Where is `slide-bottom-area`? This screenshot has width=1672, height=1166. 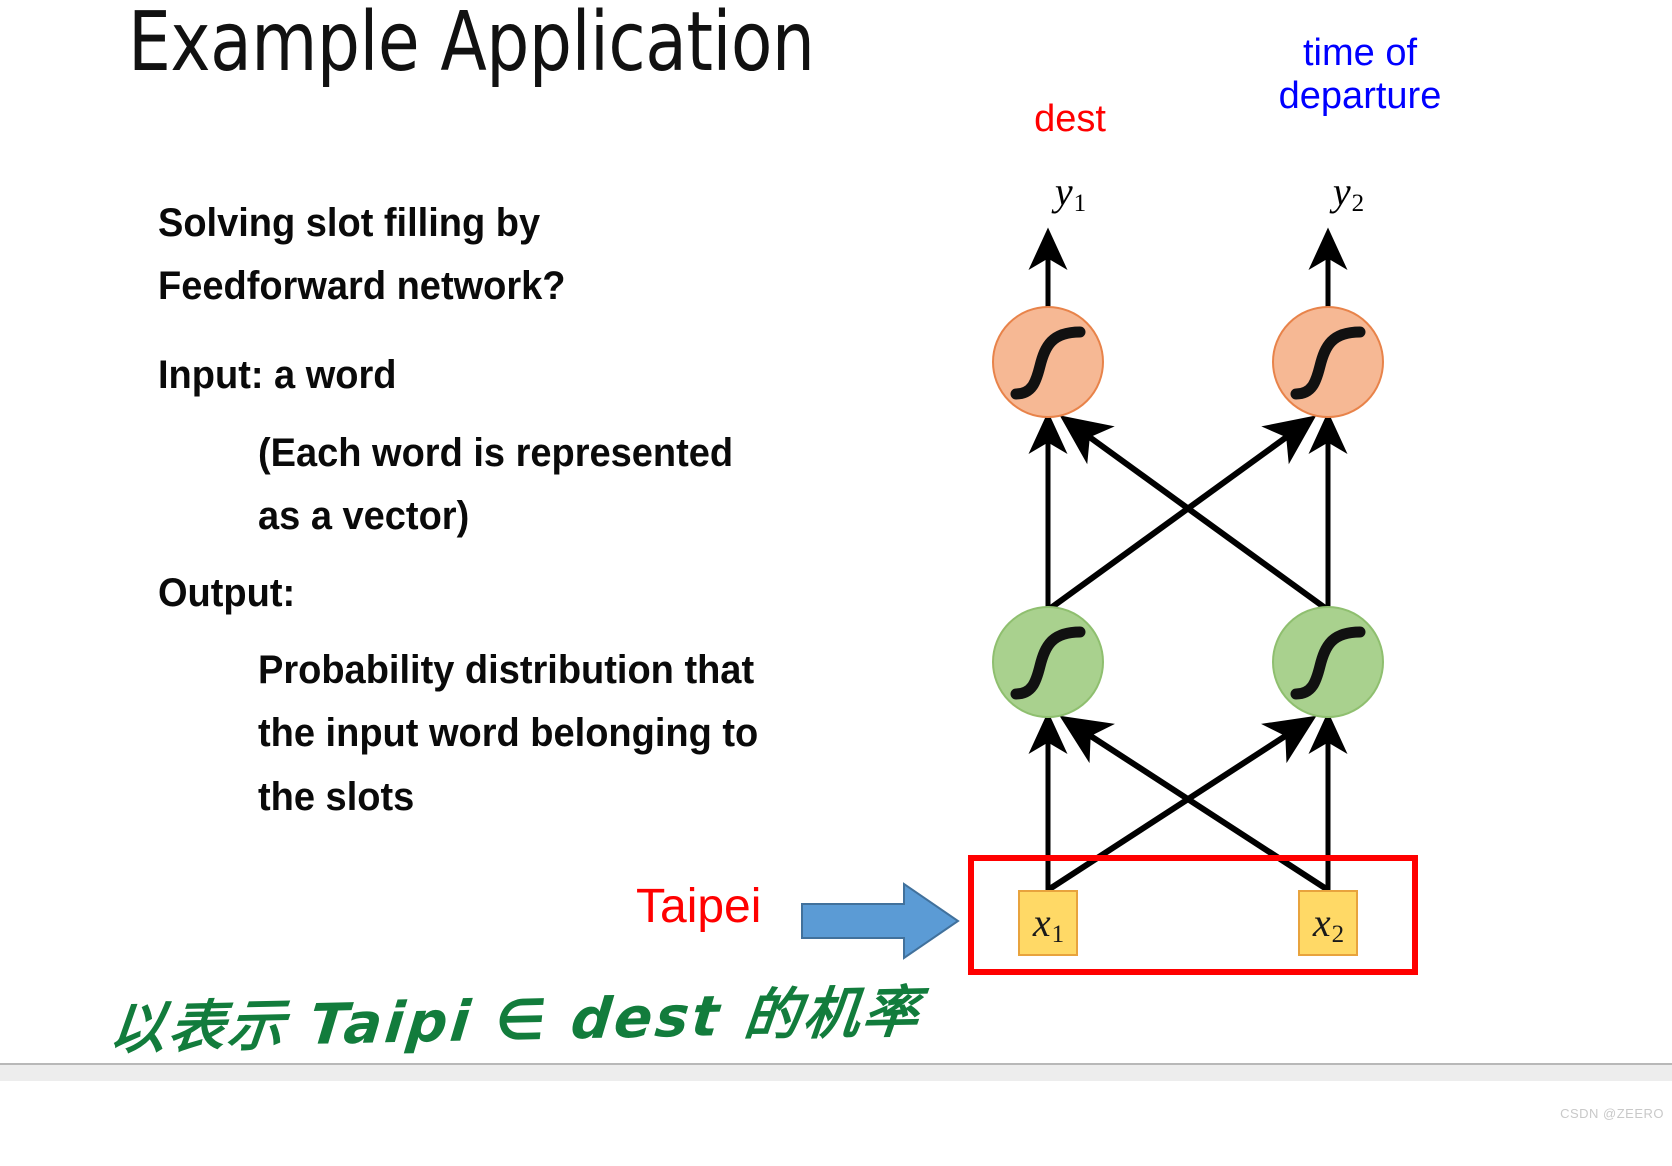 slide-bottom-area is located at coordinates (836, 1123).